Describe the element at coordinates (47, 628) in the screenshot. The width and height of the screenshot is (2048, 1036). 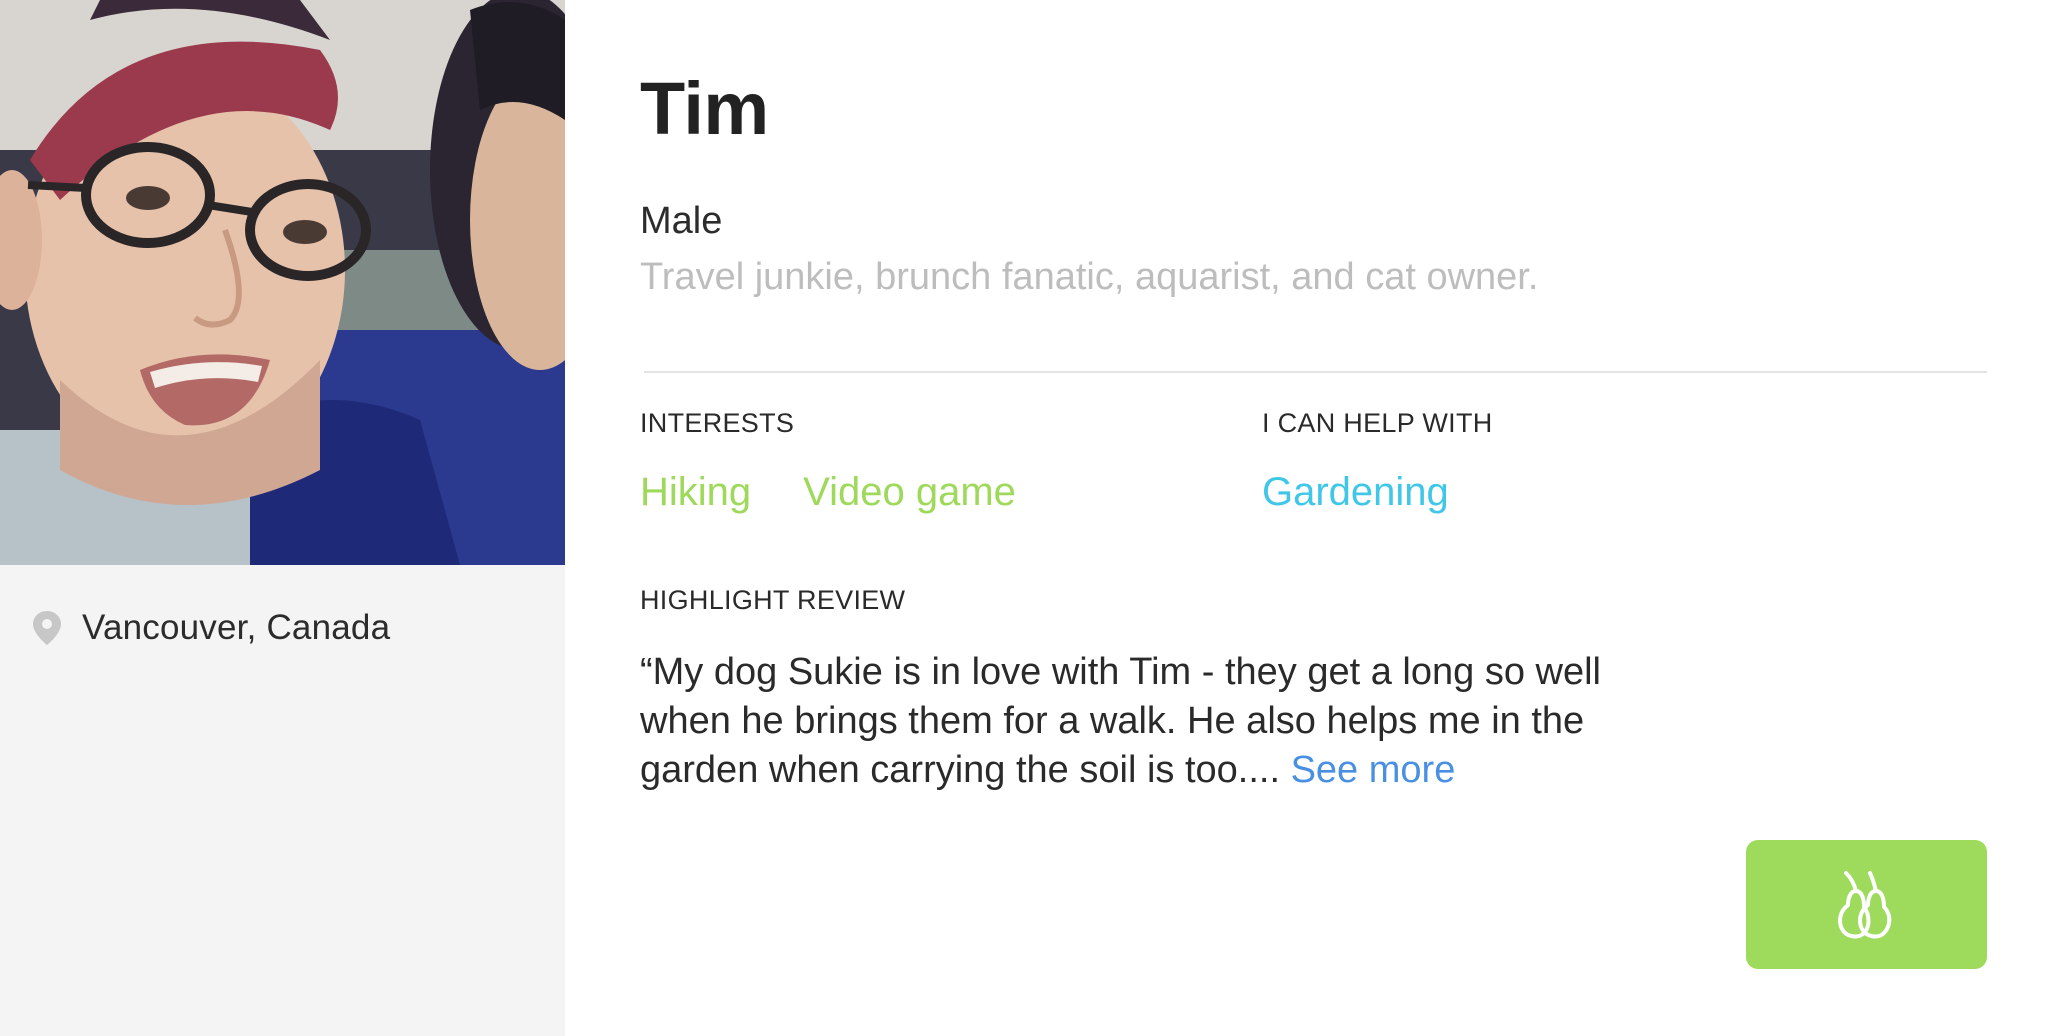
I see `location-pin-icon` at that location.